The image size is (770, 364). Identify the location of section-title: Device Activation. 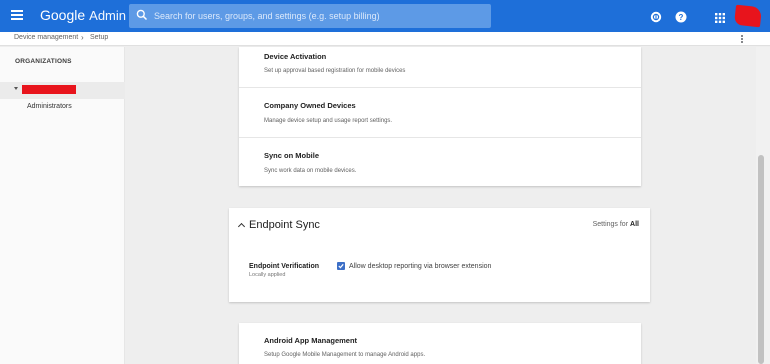
(295, 56).